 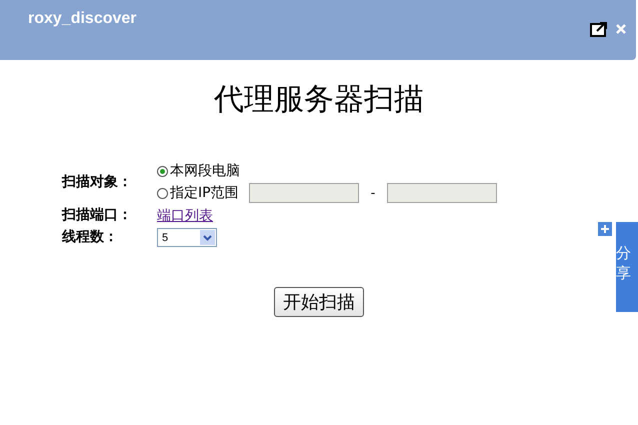 I want to click on ip-start-field, so click(x=303, y=193).